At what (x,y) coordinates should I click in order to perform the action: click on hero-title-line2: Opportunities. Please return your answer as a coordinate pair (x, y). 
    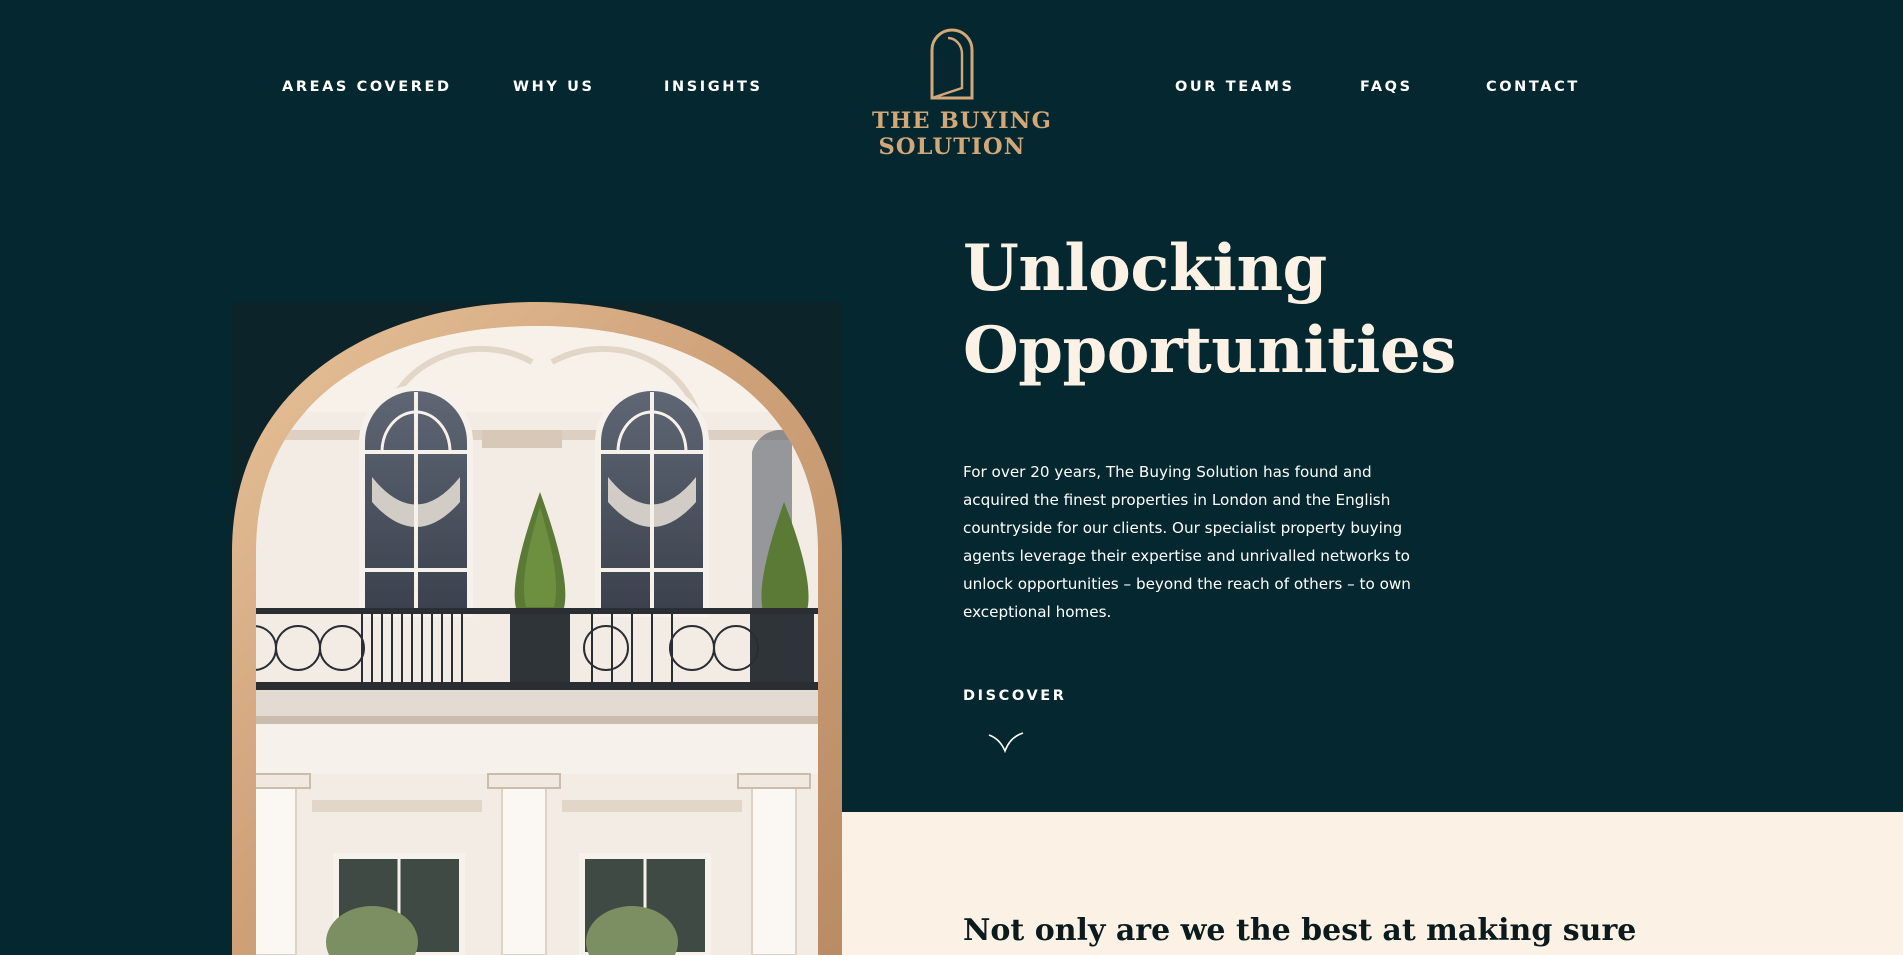
    Looking at the image, I should click on (1209, 350).